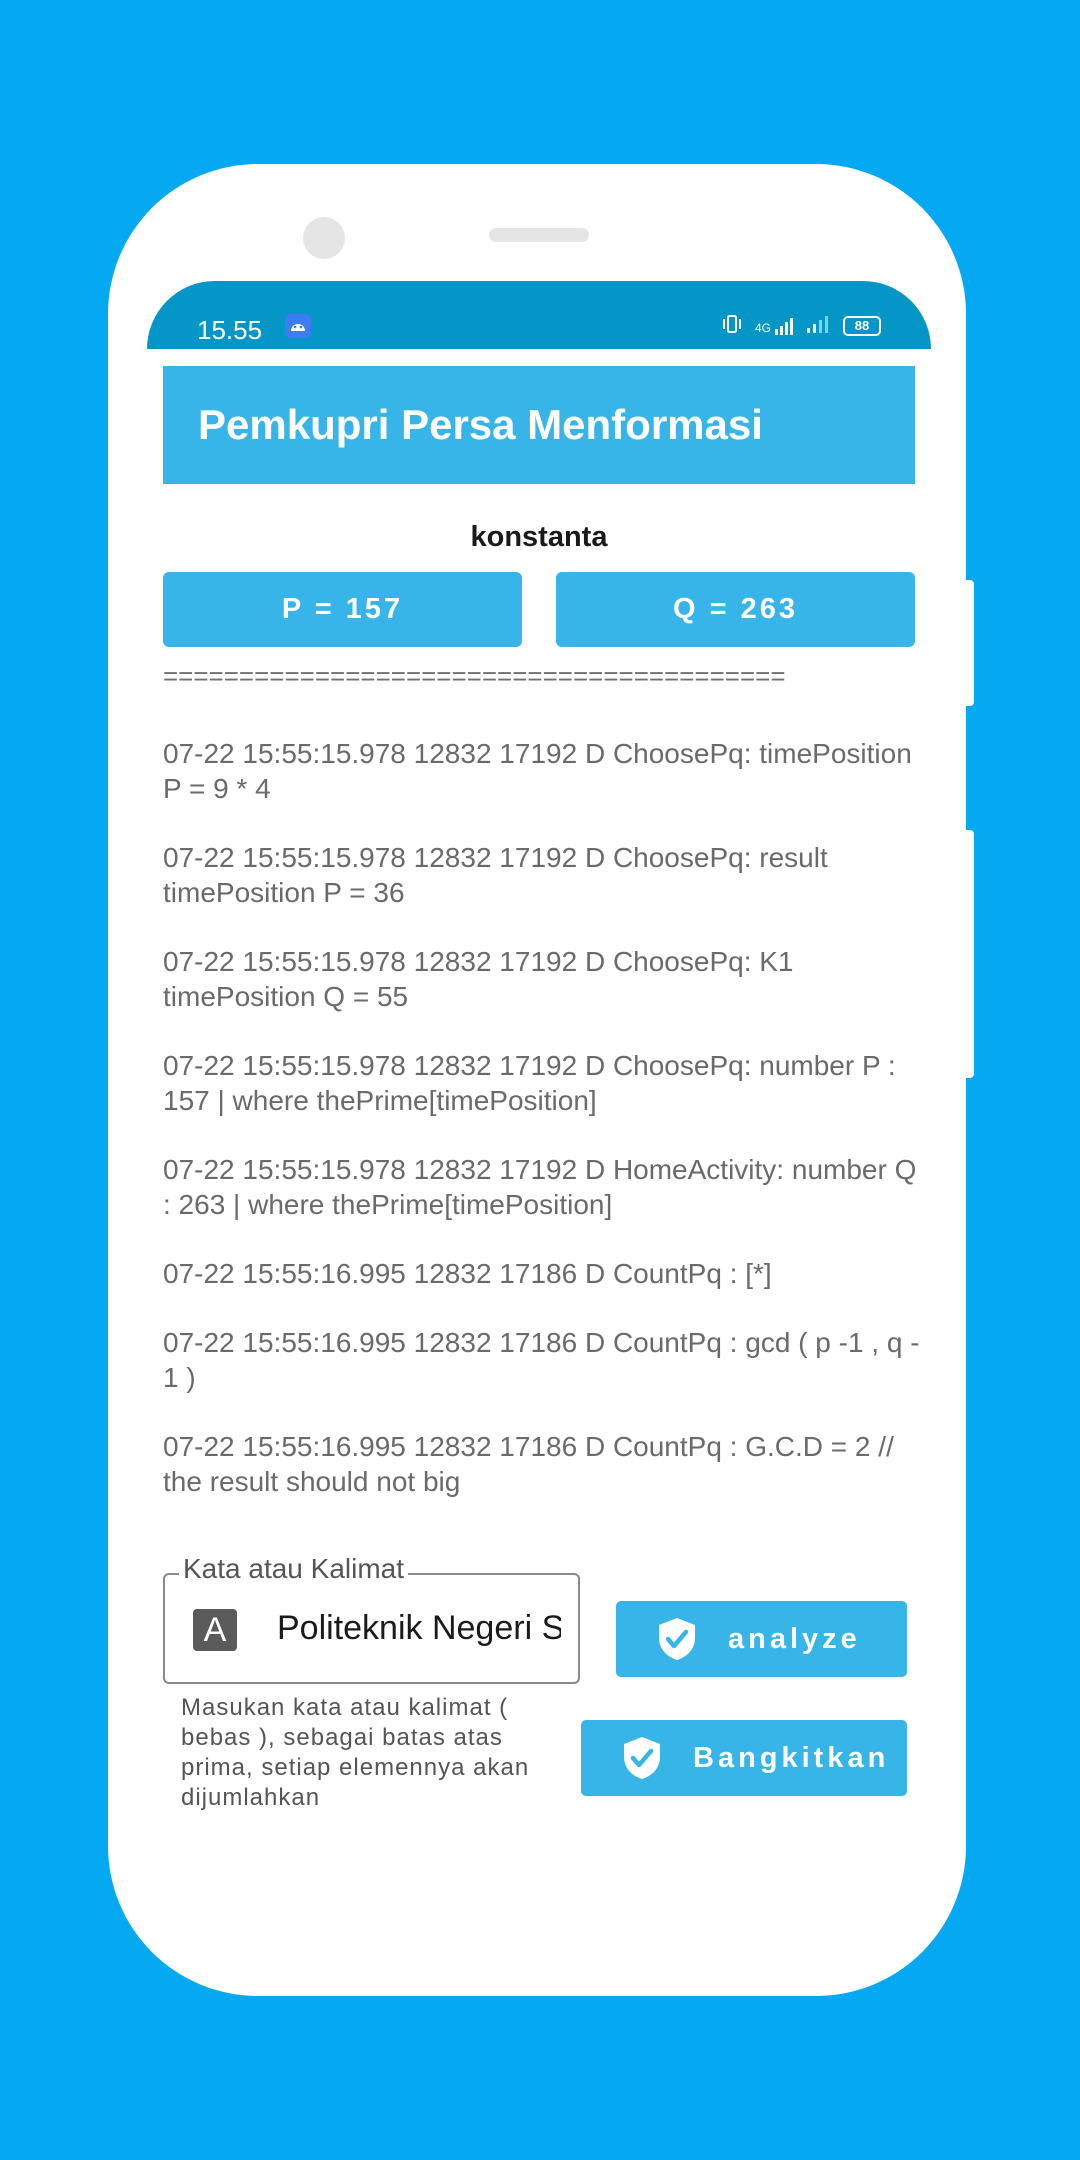 This screenshot has width=1080, height=2160. I want to click on front-camera, so click(324, 238).